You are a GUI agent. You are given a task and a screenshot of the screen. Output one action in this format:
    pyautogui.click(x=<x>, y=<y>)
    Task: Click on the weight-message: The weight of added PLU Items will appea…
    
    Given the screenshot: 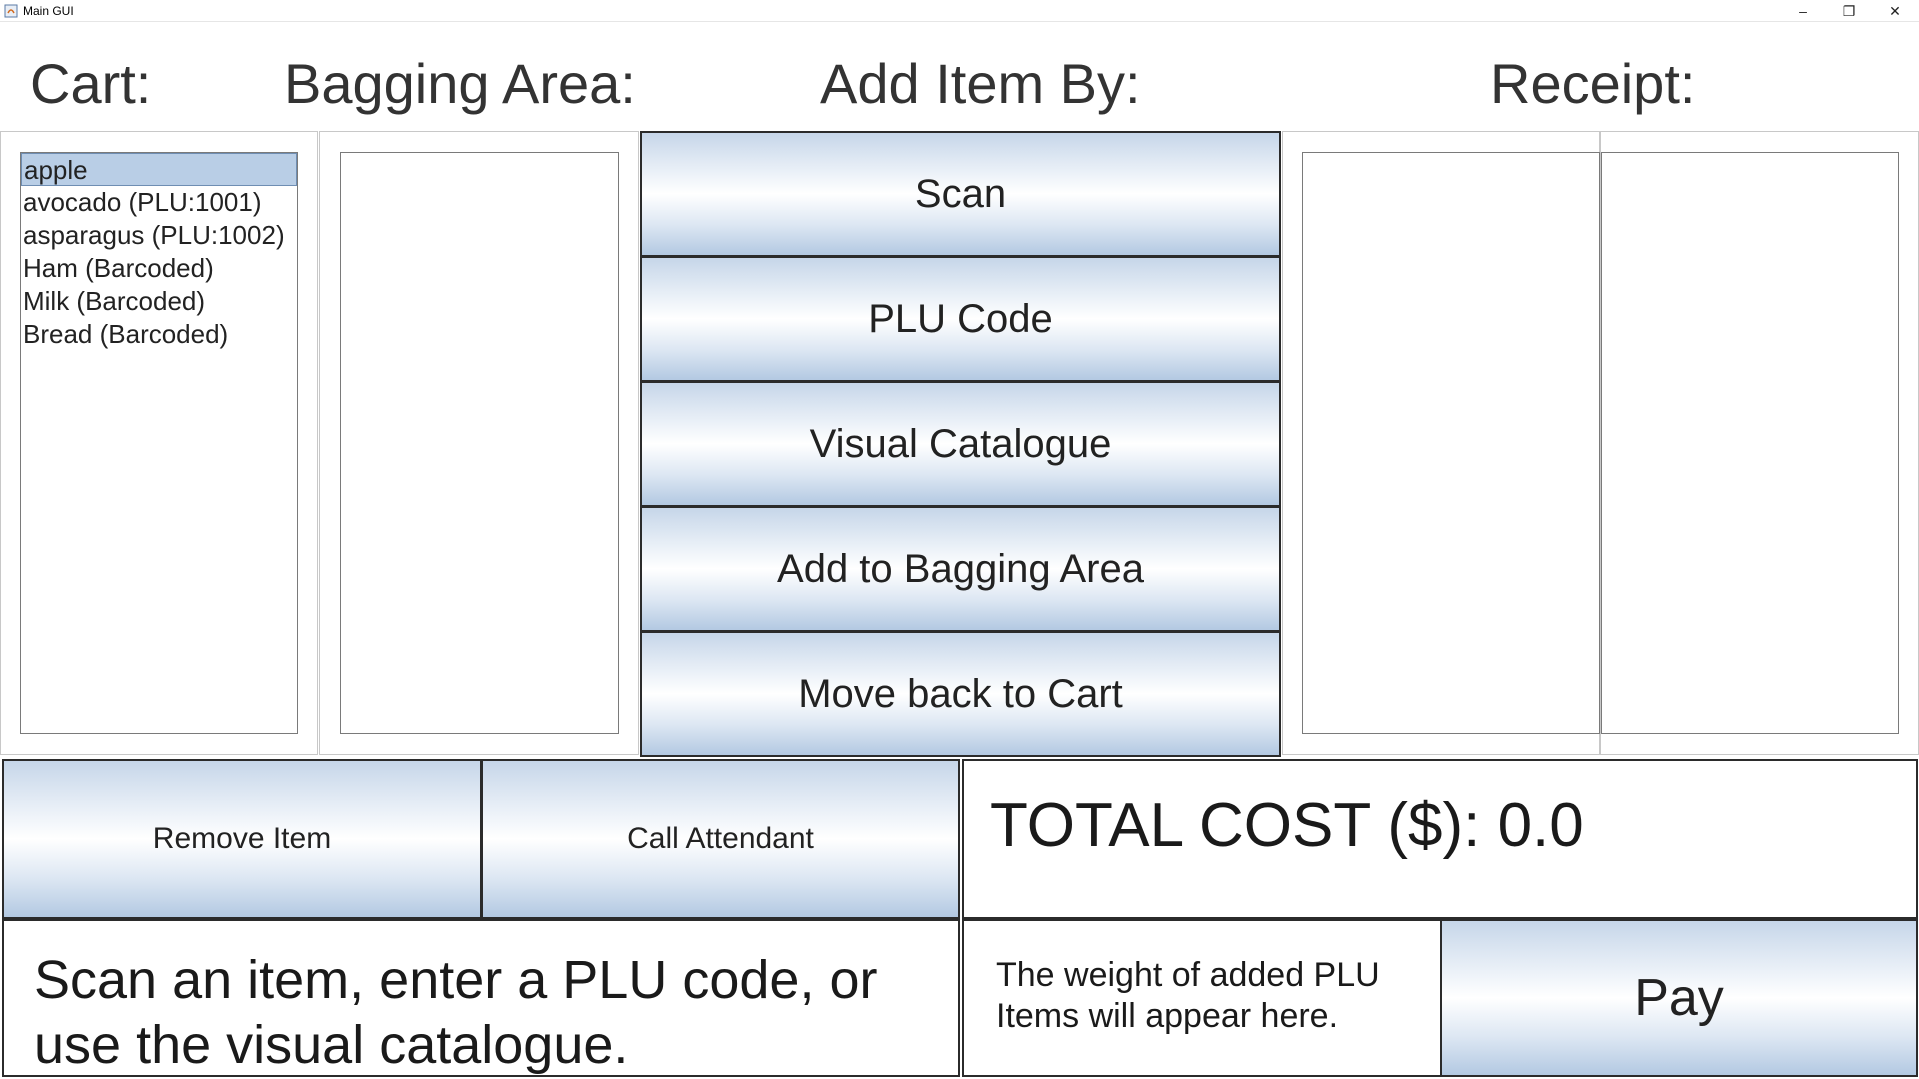 What is the action you would take?
    pyautogui.click(x=1188, y=995)
    